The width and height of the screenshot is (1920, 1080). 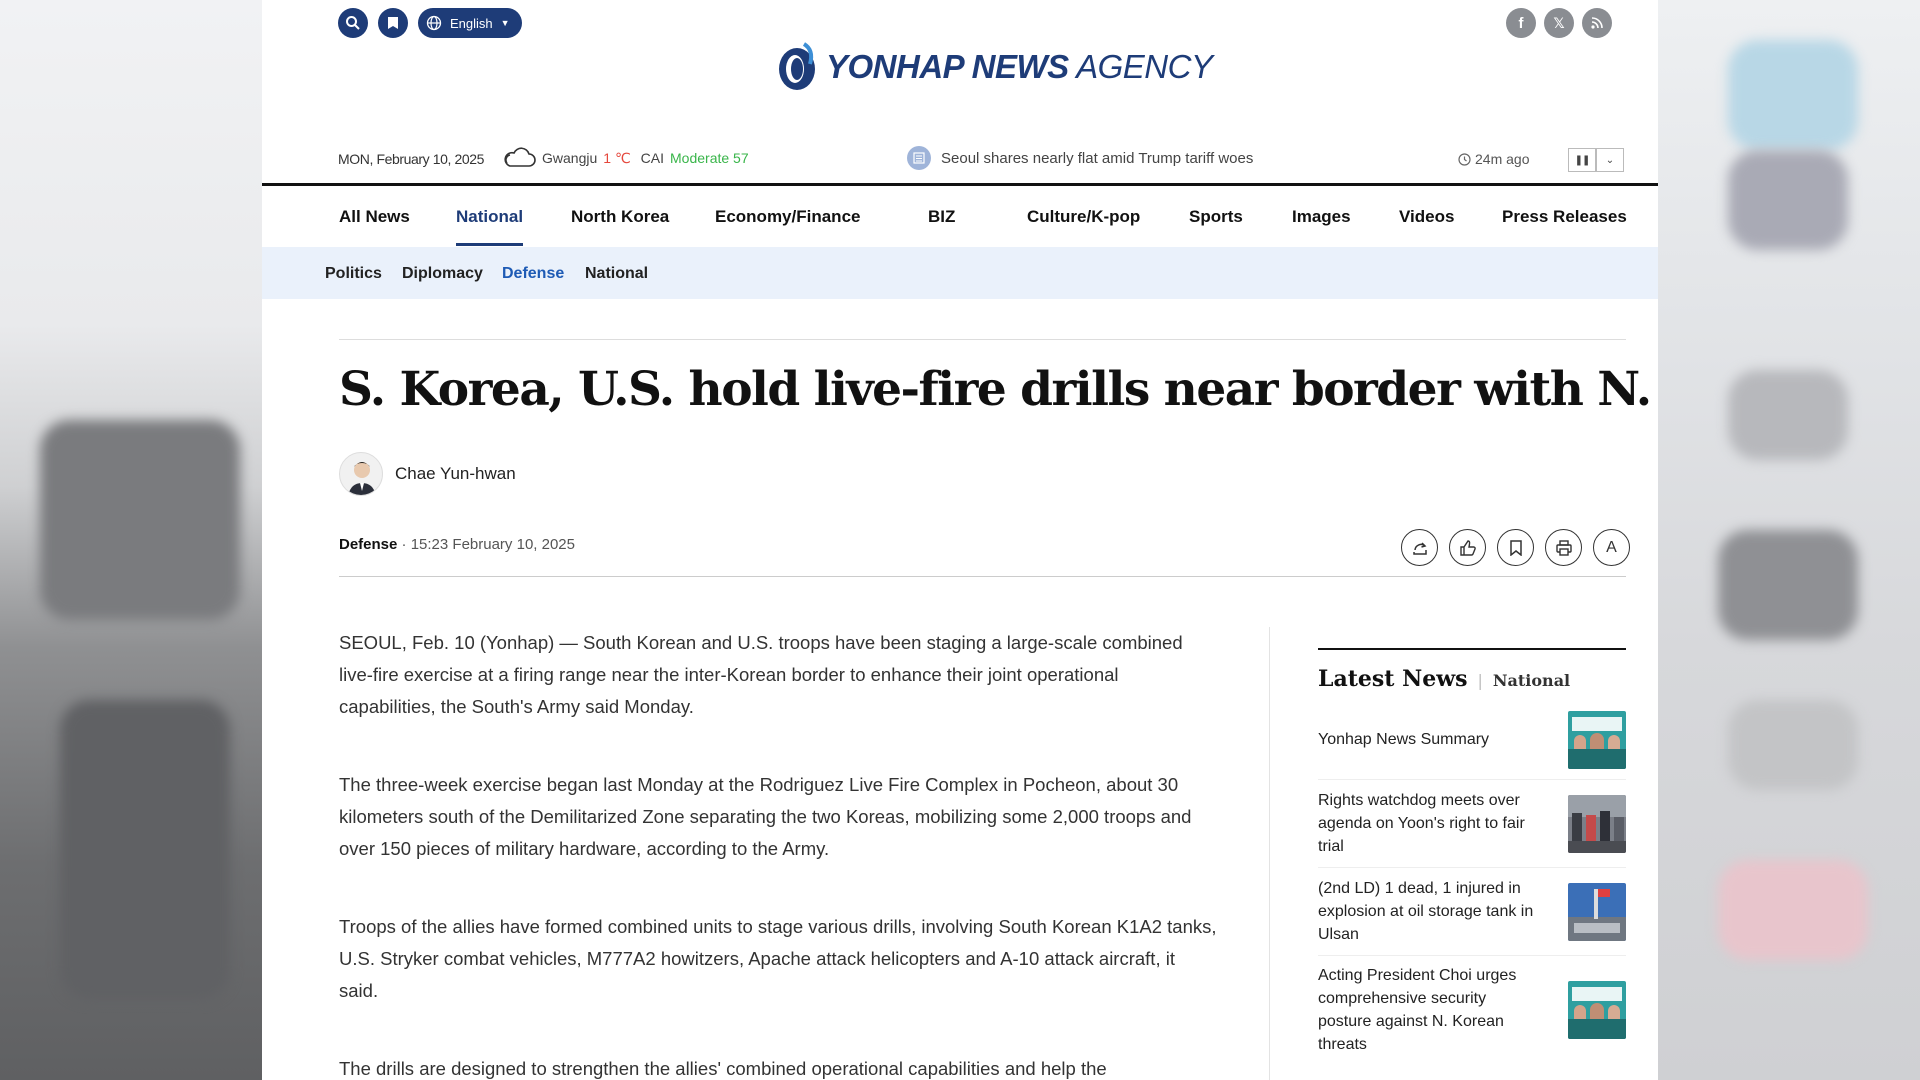 What do you see at coordinates (533, 274) in the screenshot?
I see `subnav-item-defense: Defense` at bounding box center [533, 274].